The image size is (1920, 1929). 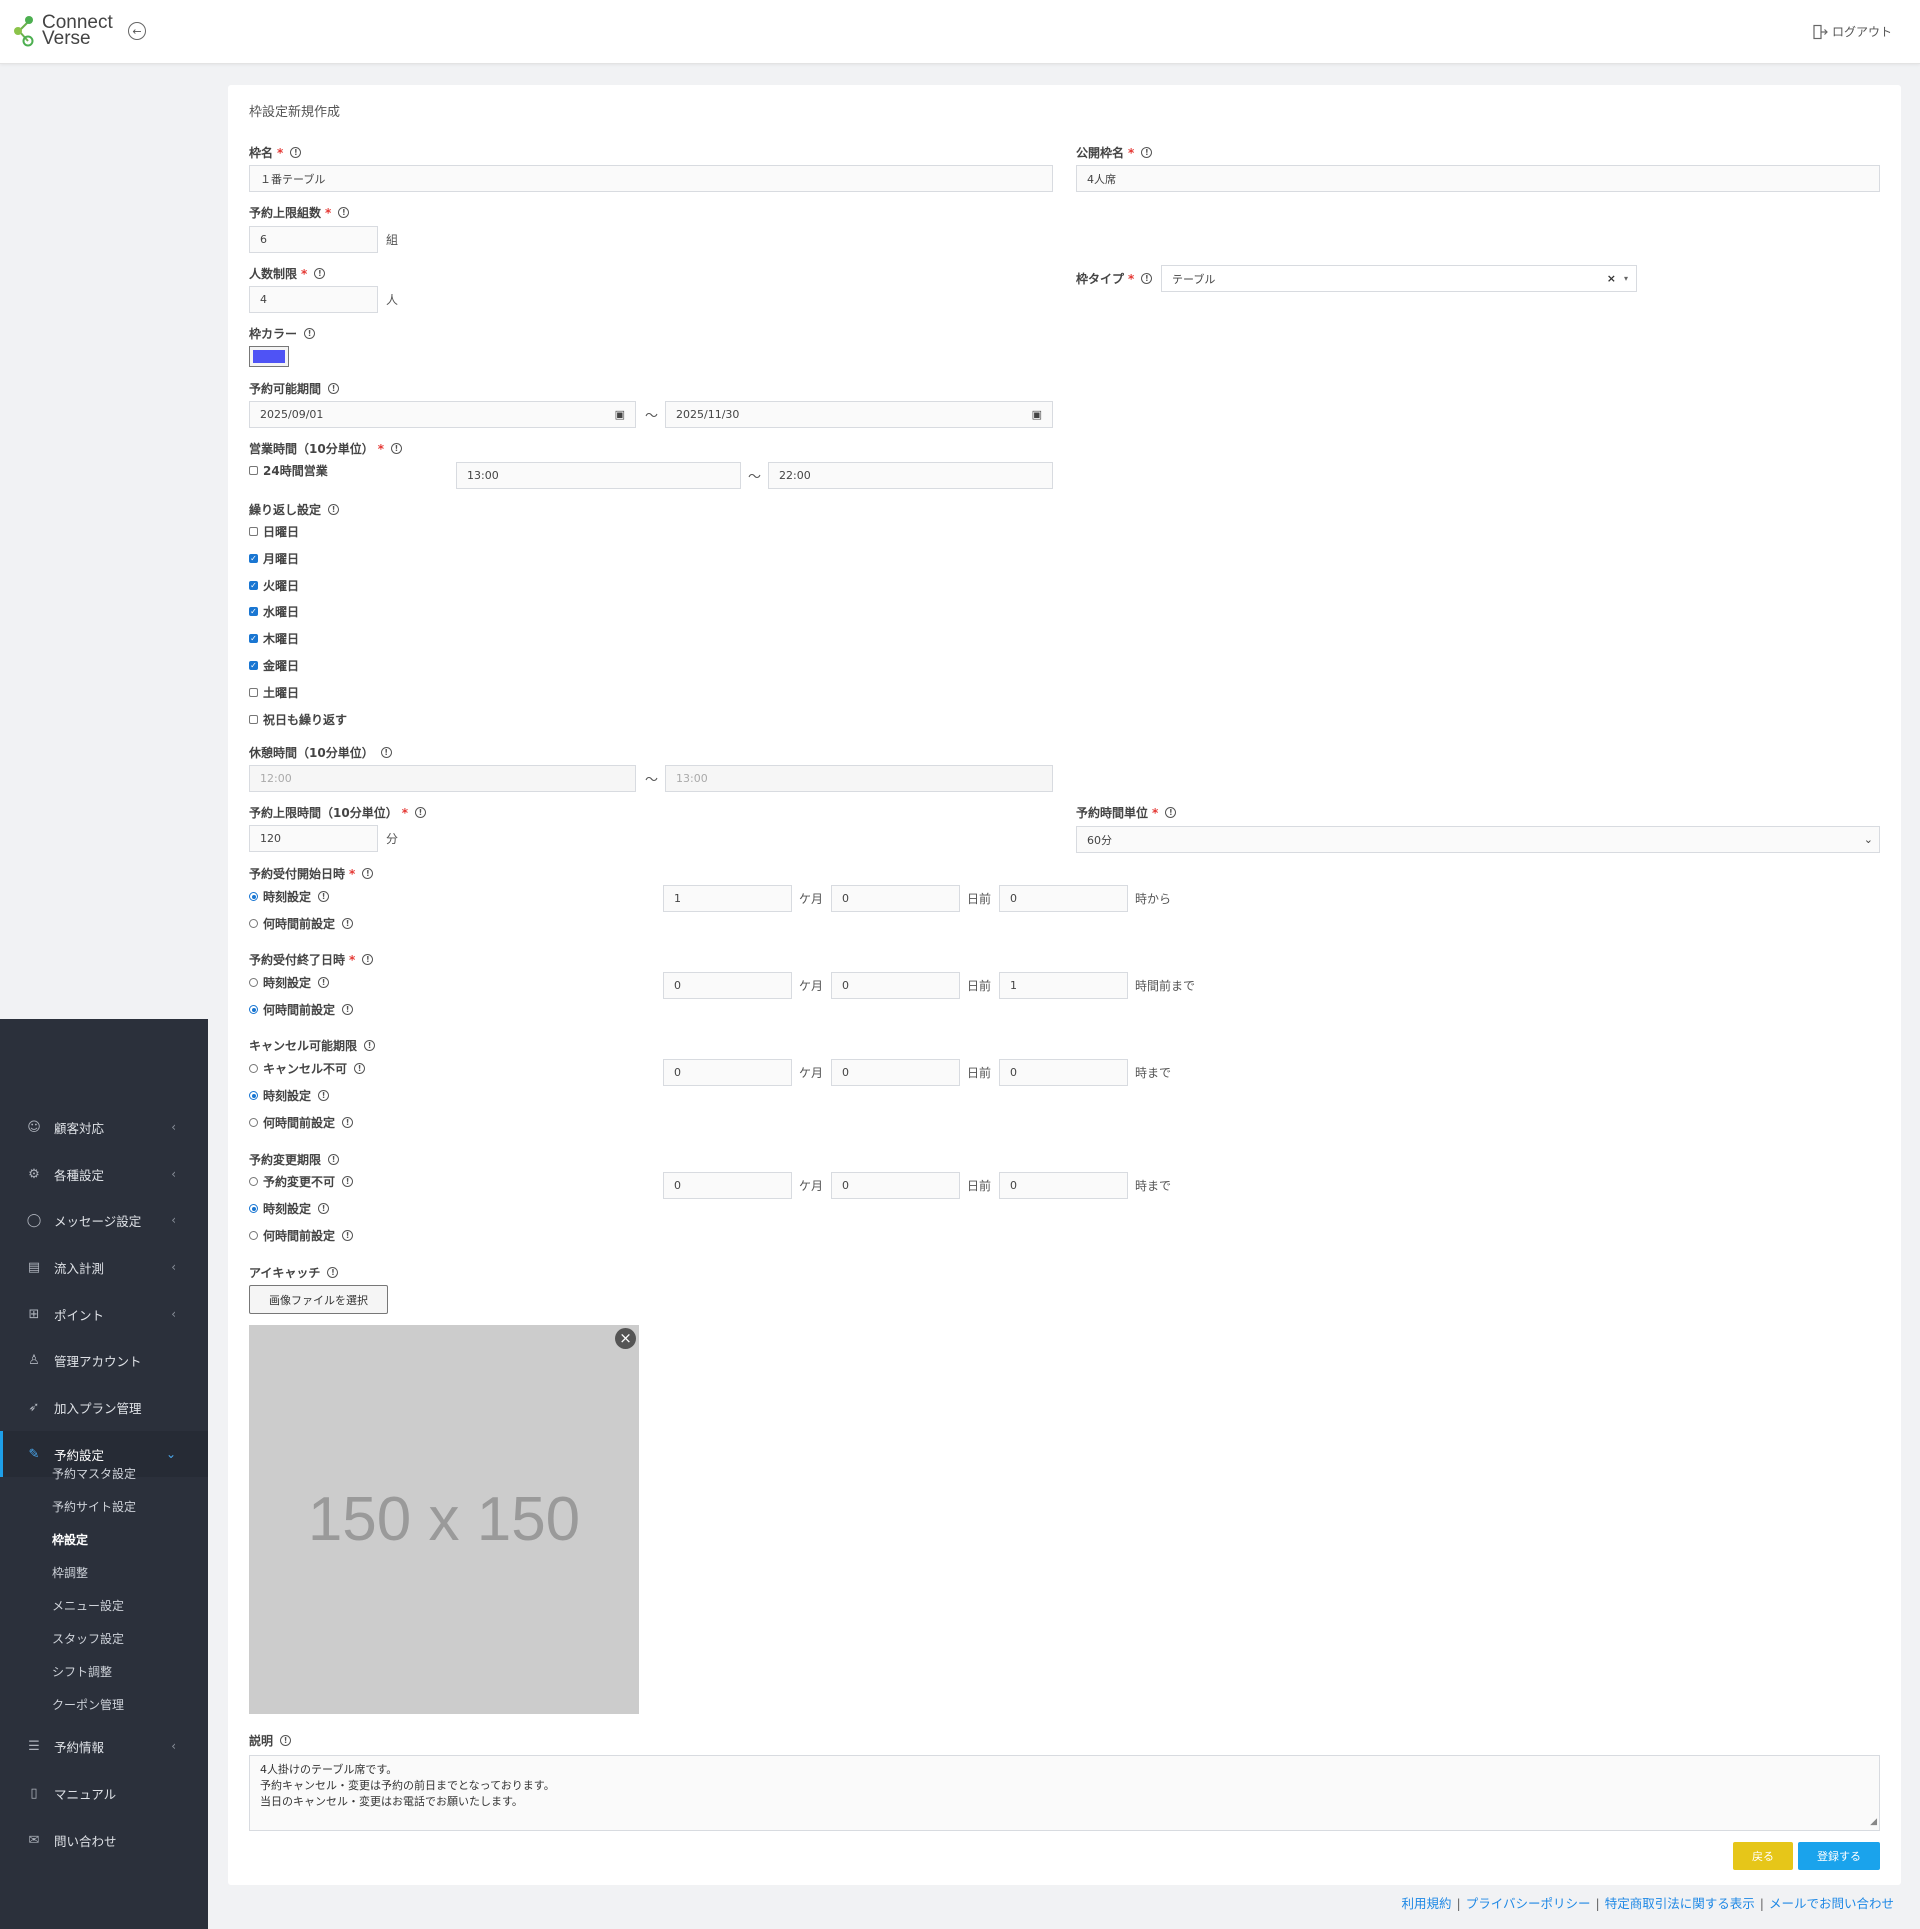 What do you see at coordinates (1611, 278) in the screenshot?
I see `clear-icon: ×` at bounding box center [1611, 278].